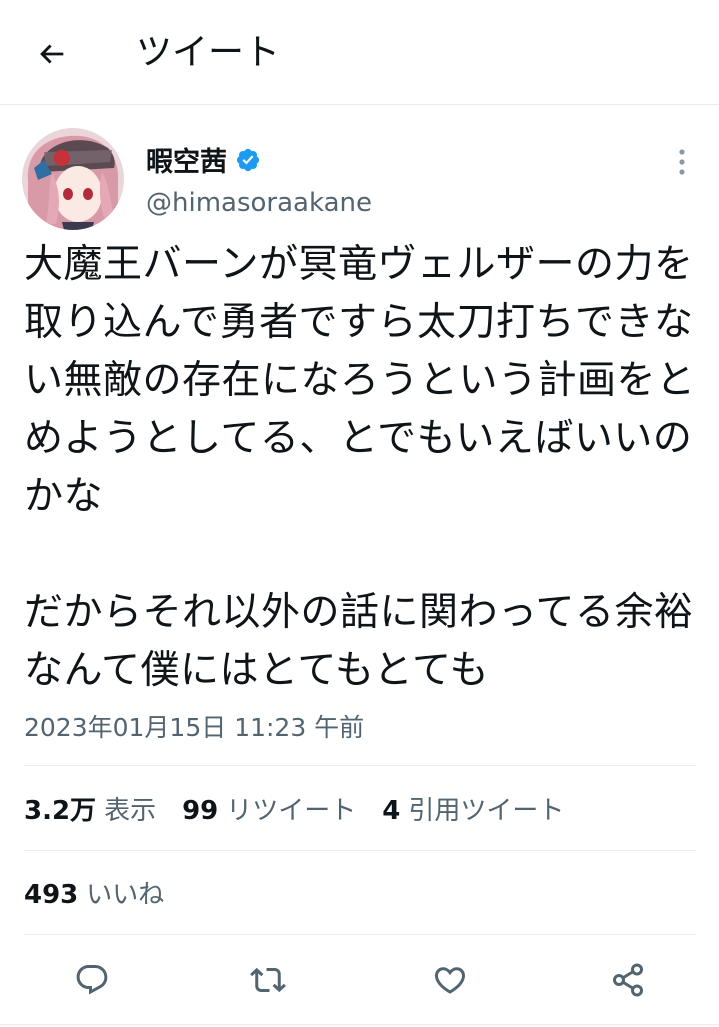 The height and width of the screenshot is (1027, 719). I want to click on arrow-left-icon, so click(52, 54).